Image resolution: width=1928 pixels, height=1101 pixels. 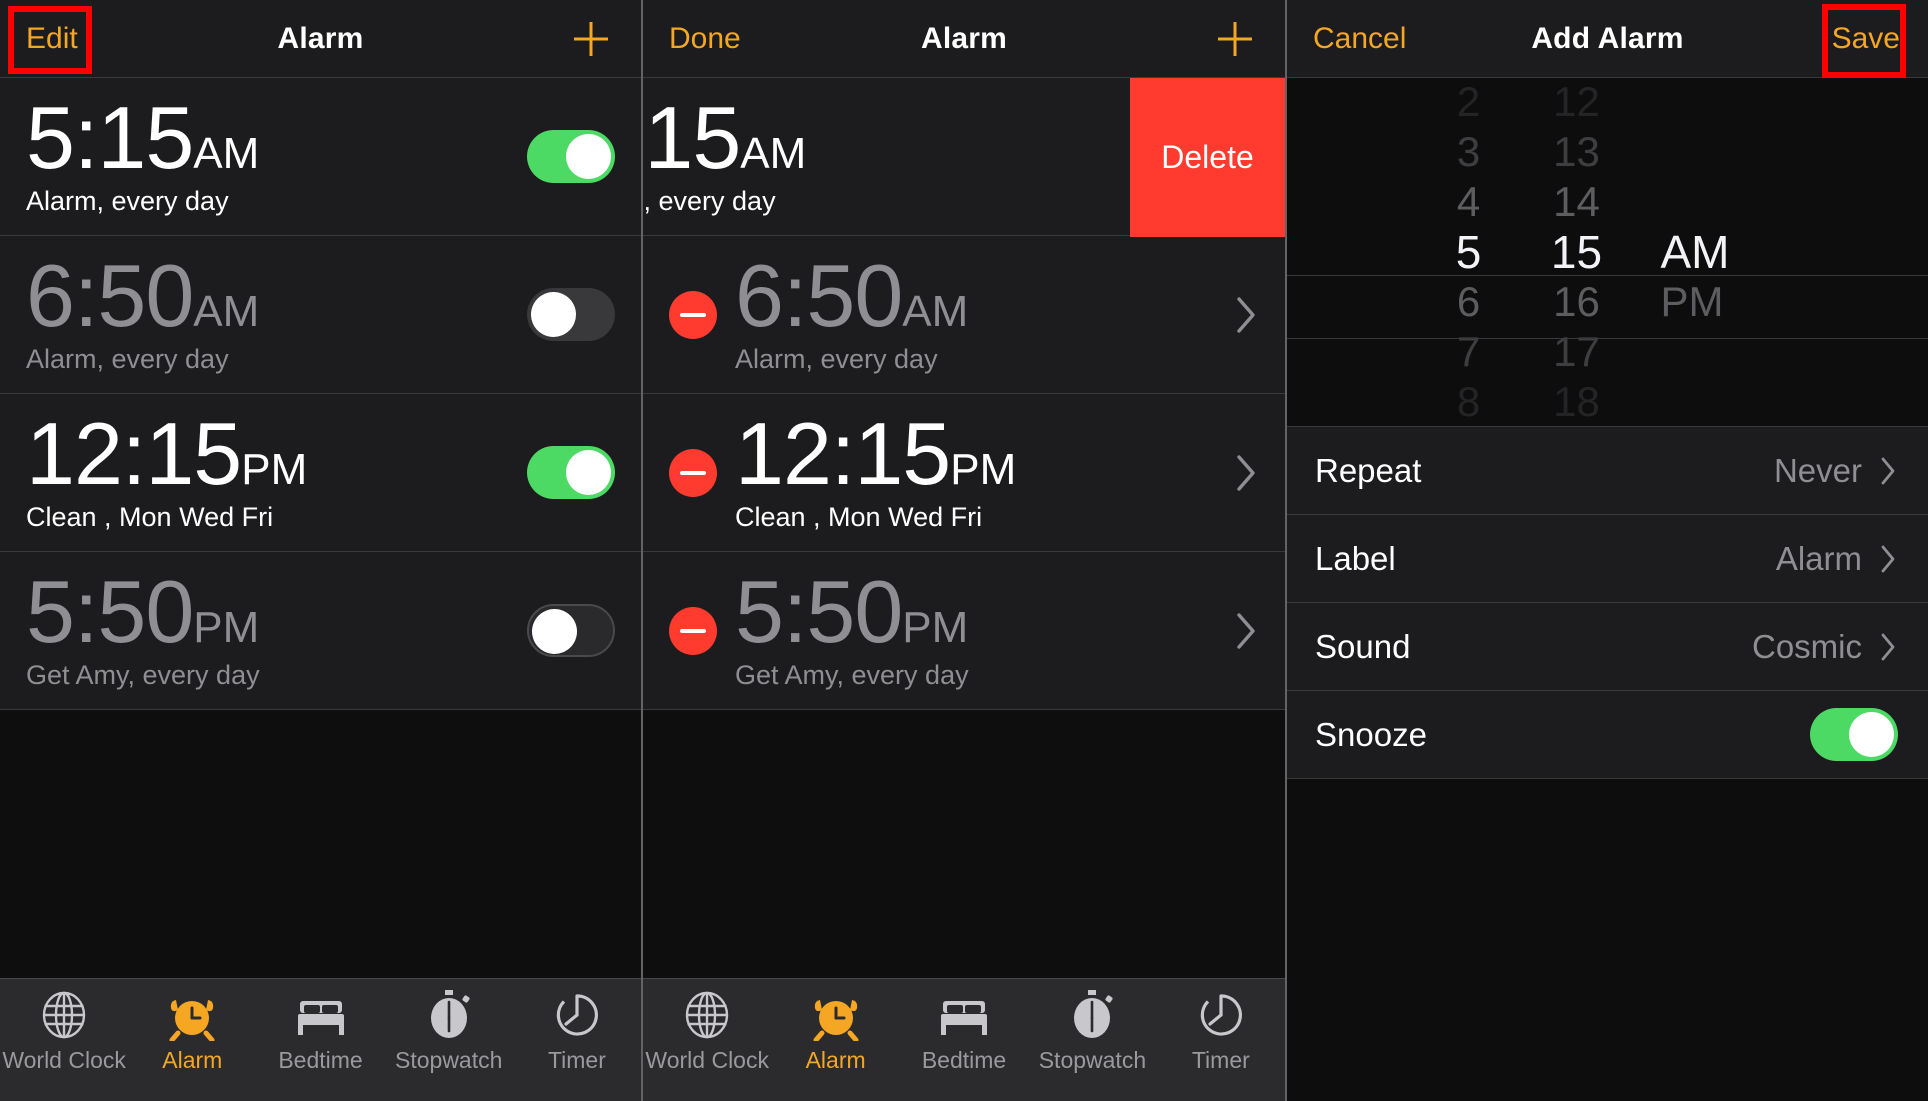 What do you see at coordinates (1468, 202) in the screenshot?
I see `hour-option: 4` at bounding box center [1468, 202].